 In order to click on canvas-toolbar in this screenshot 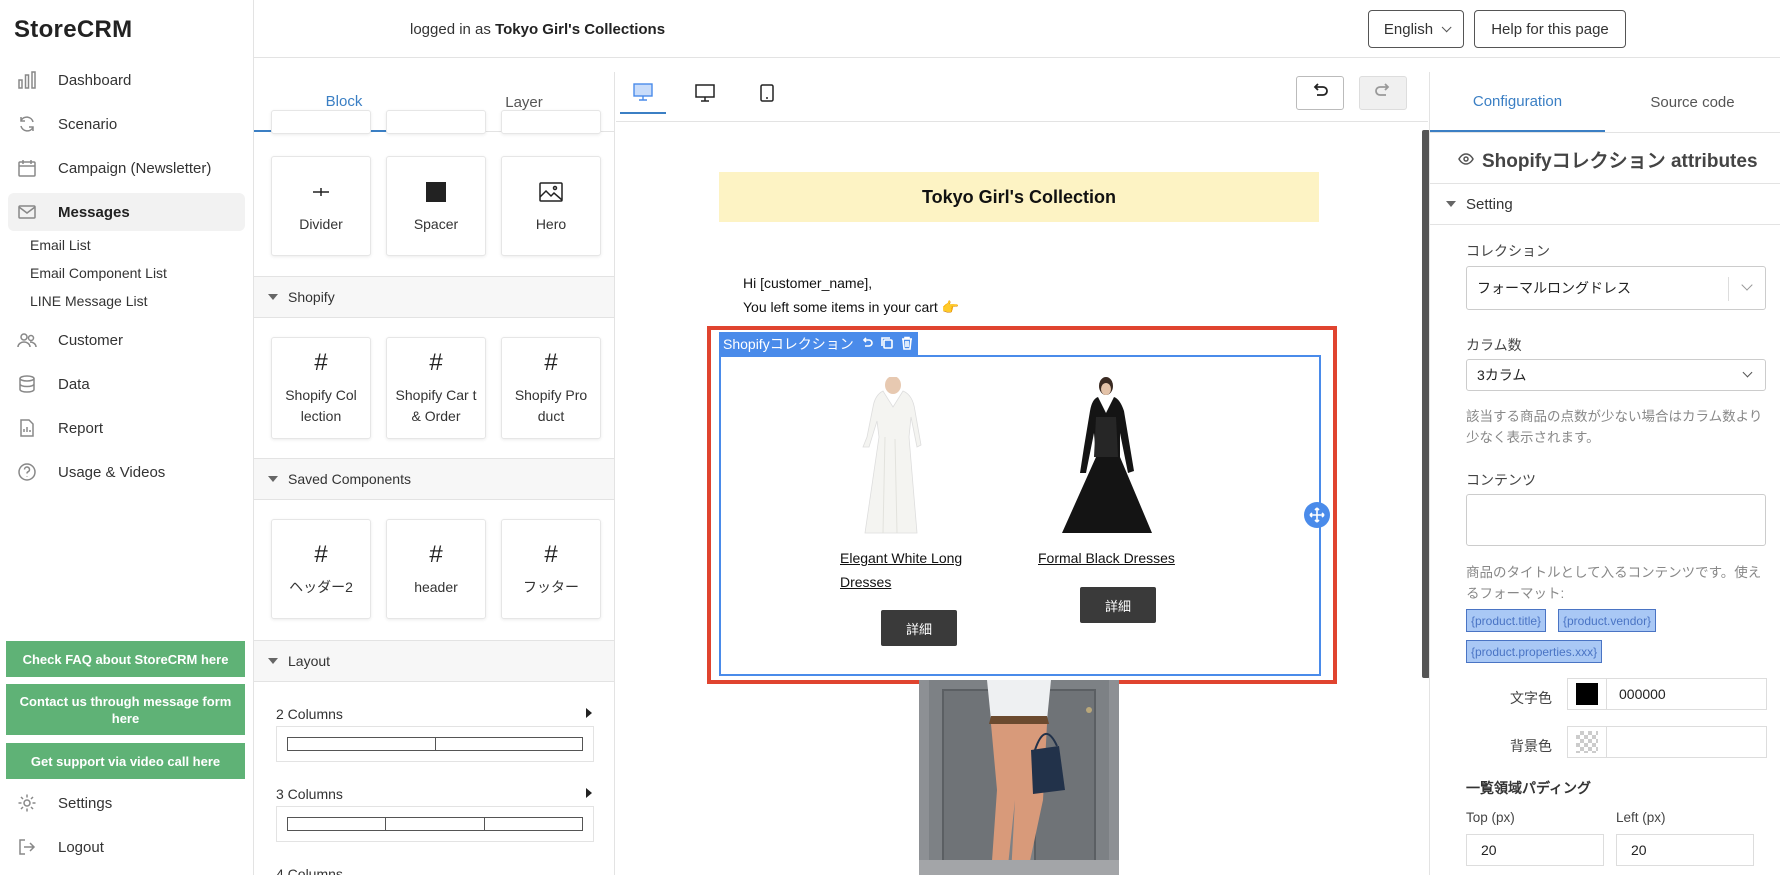, I will do `click(1022, 97)`.